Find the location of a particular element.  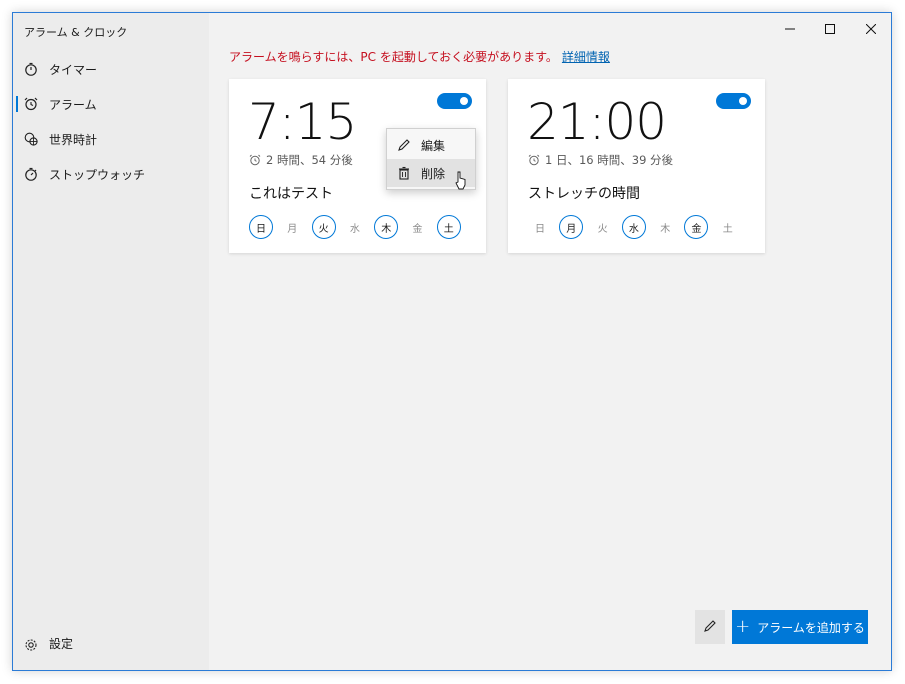

context-menu-edit-label: 編集 is located at coordinates (433, 145).